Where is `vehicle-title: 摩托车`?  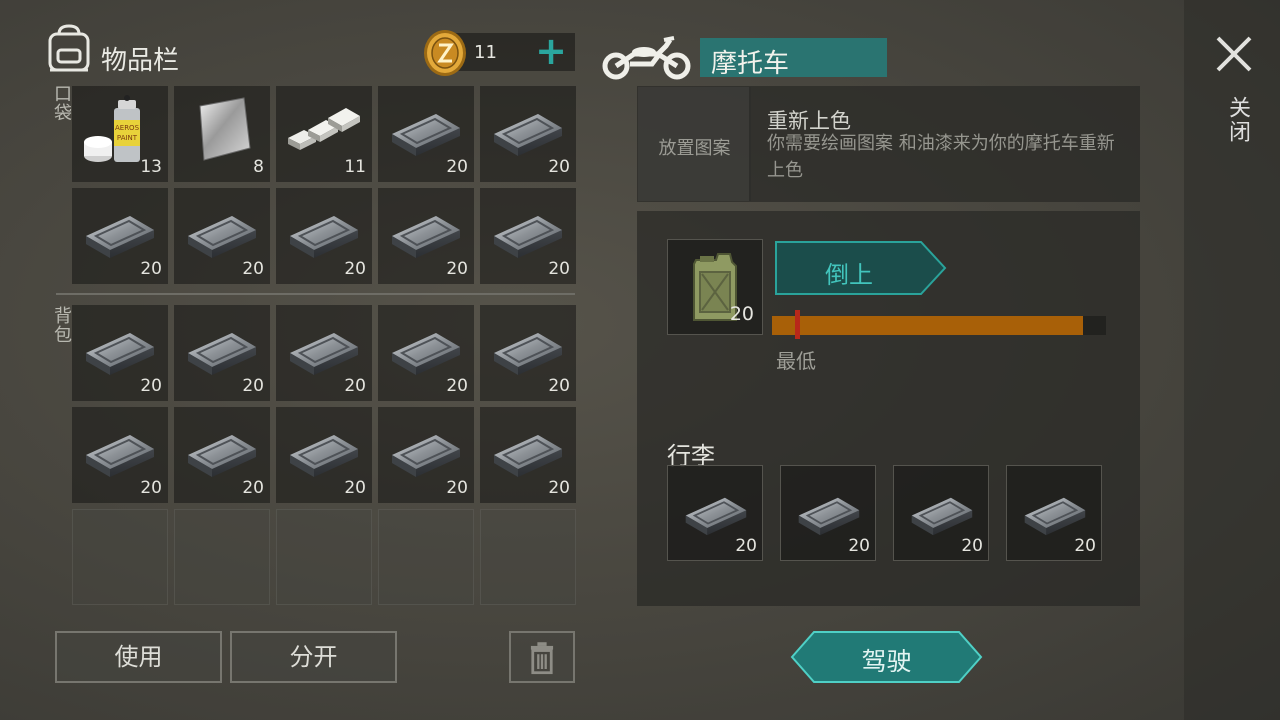 vehicle-title: 摩托车 is located at coordinates (750, 64).